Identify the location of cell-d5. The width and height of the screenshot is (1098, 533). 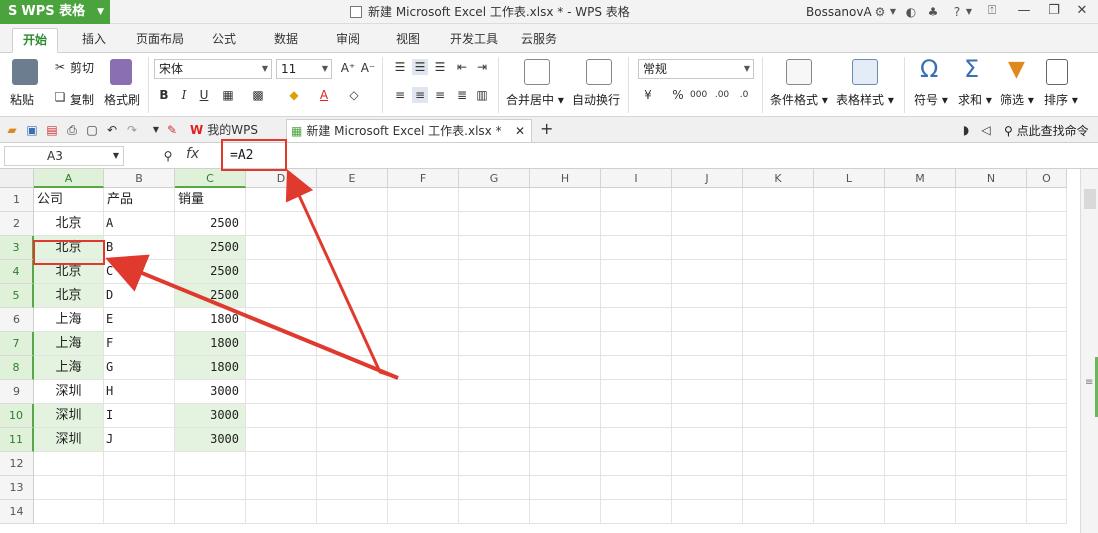
(281, 296).